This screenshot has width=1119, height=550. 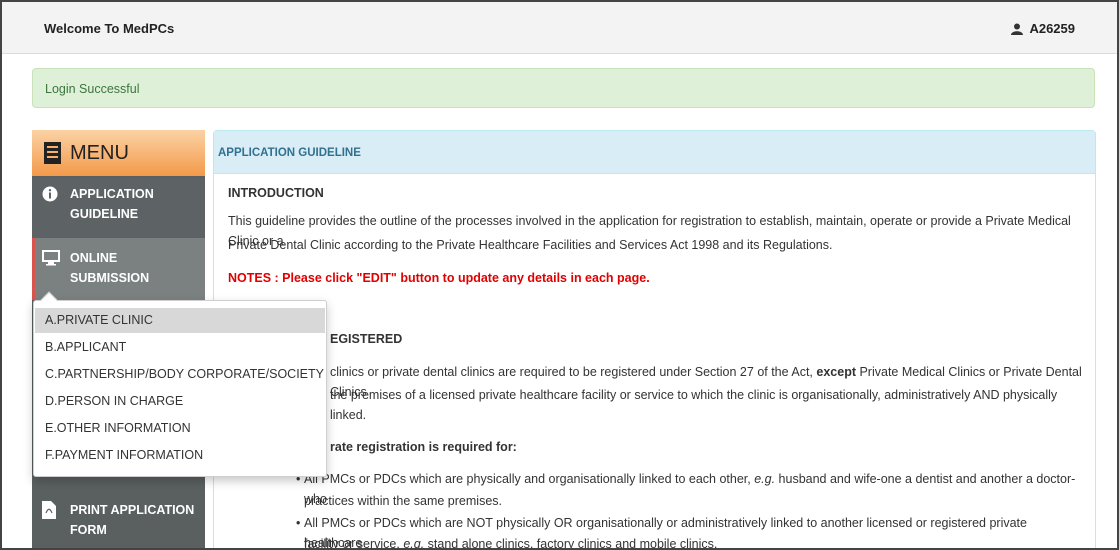 I want to click on except-text: except, so click(x=836, y=372).